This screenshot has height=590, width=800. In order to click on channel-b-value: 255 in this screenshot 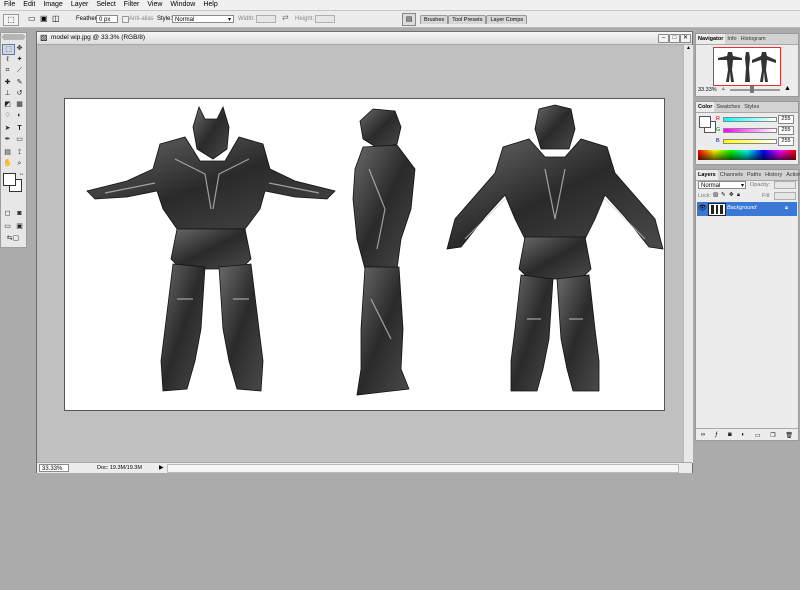, I will do `click(786, 141)`.